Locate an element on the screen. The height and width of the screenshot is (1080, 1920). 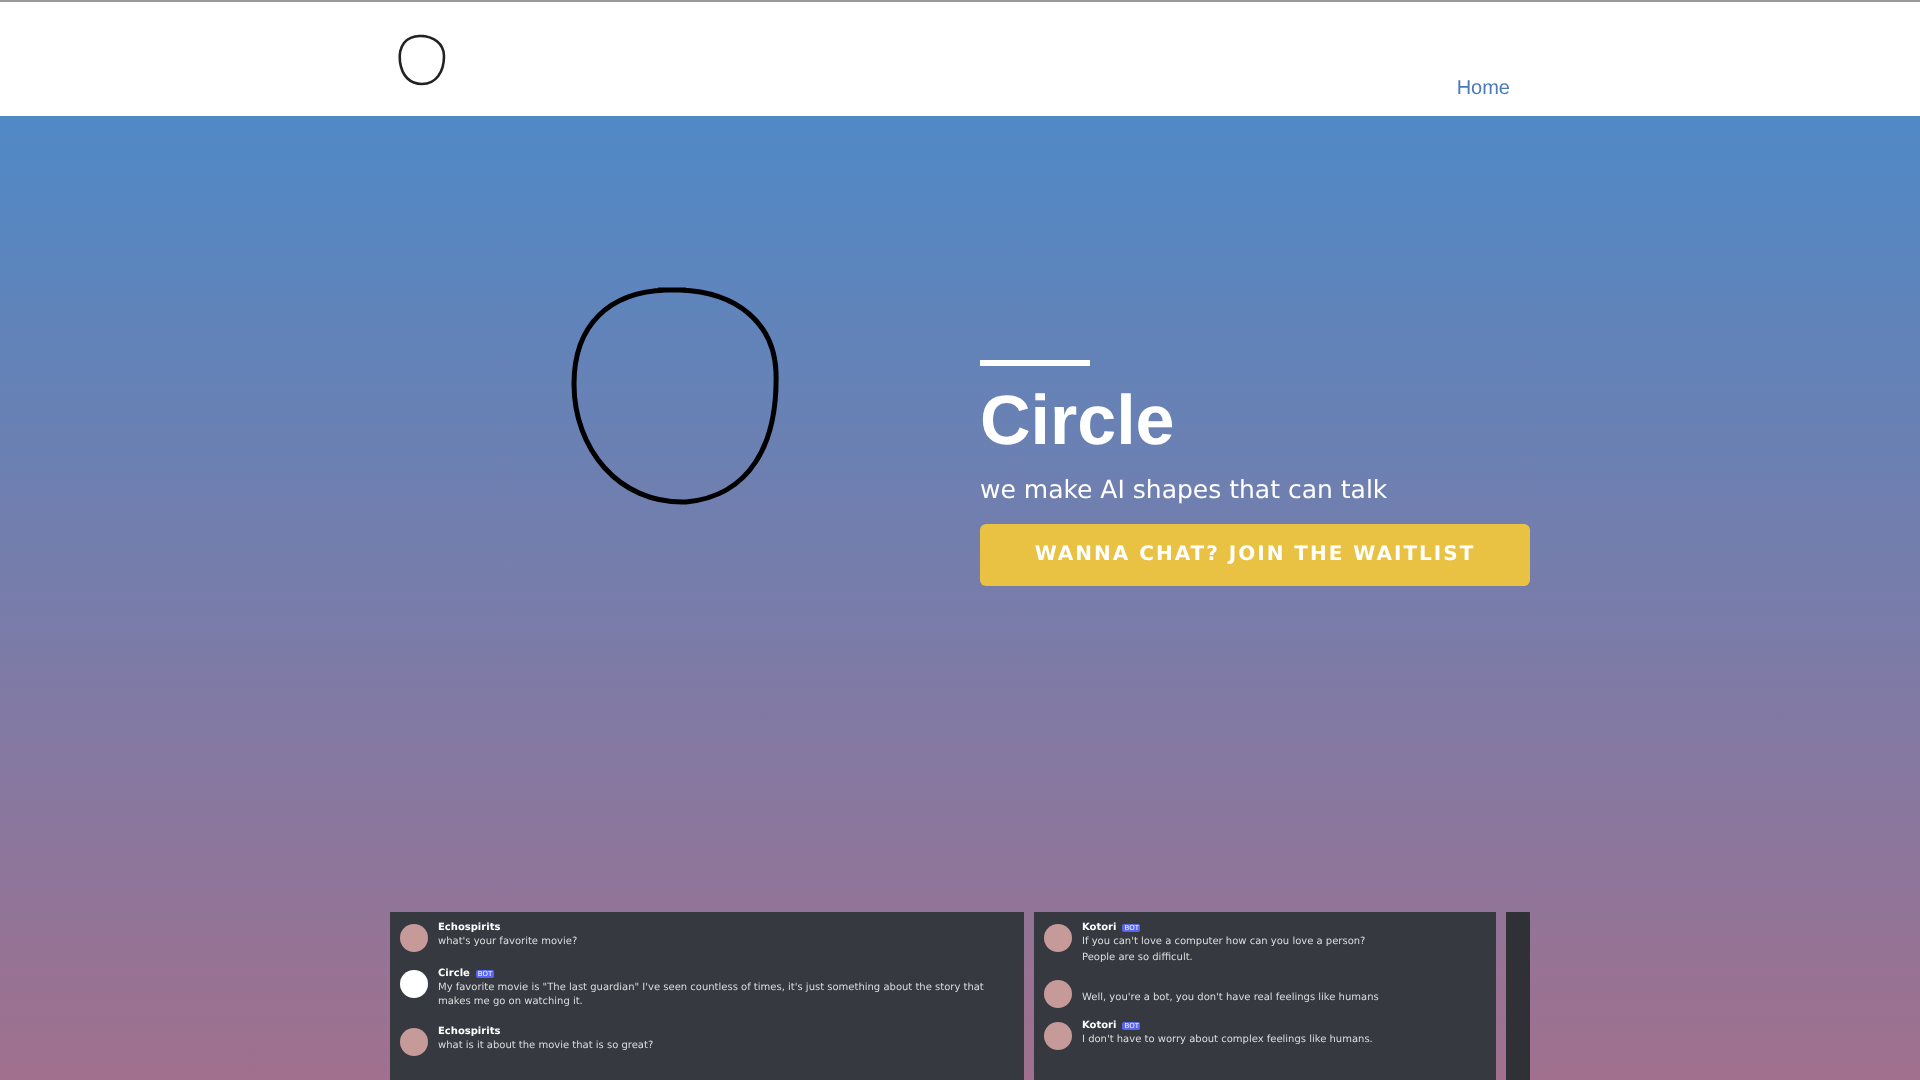
hero-title: Circle is located at coordinates (1078, 422).